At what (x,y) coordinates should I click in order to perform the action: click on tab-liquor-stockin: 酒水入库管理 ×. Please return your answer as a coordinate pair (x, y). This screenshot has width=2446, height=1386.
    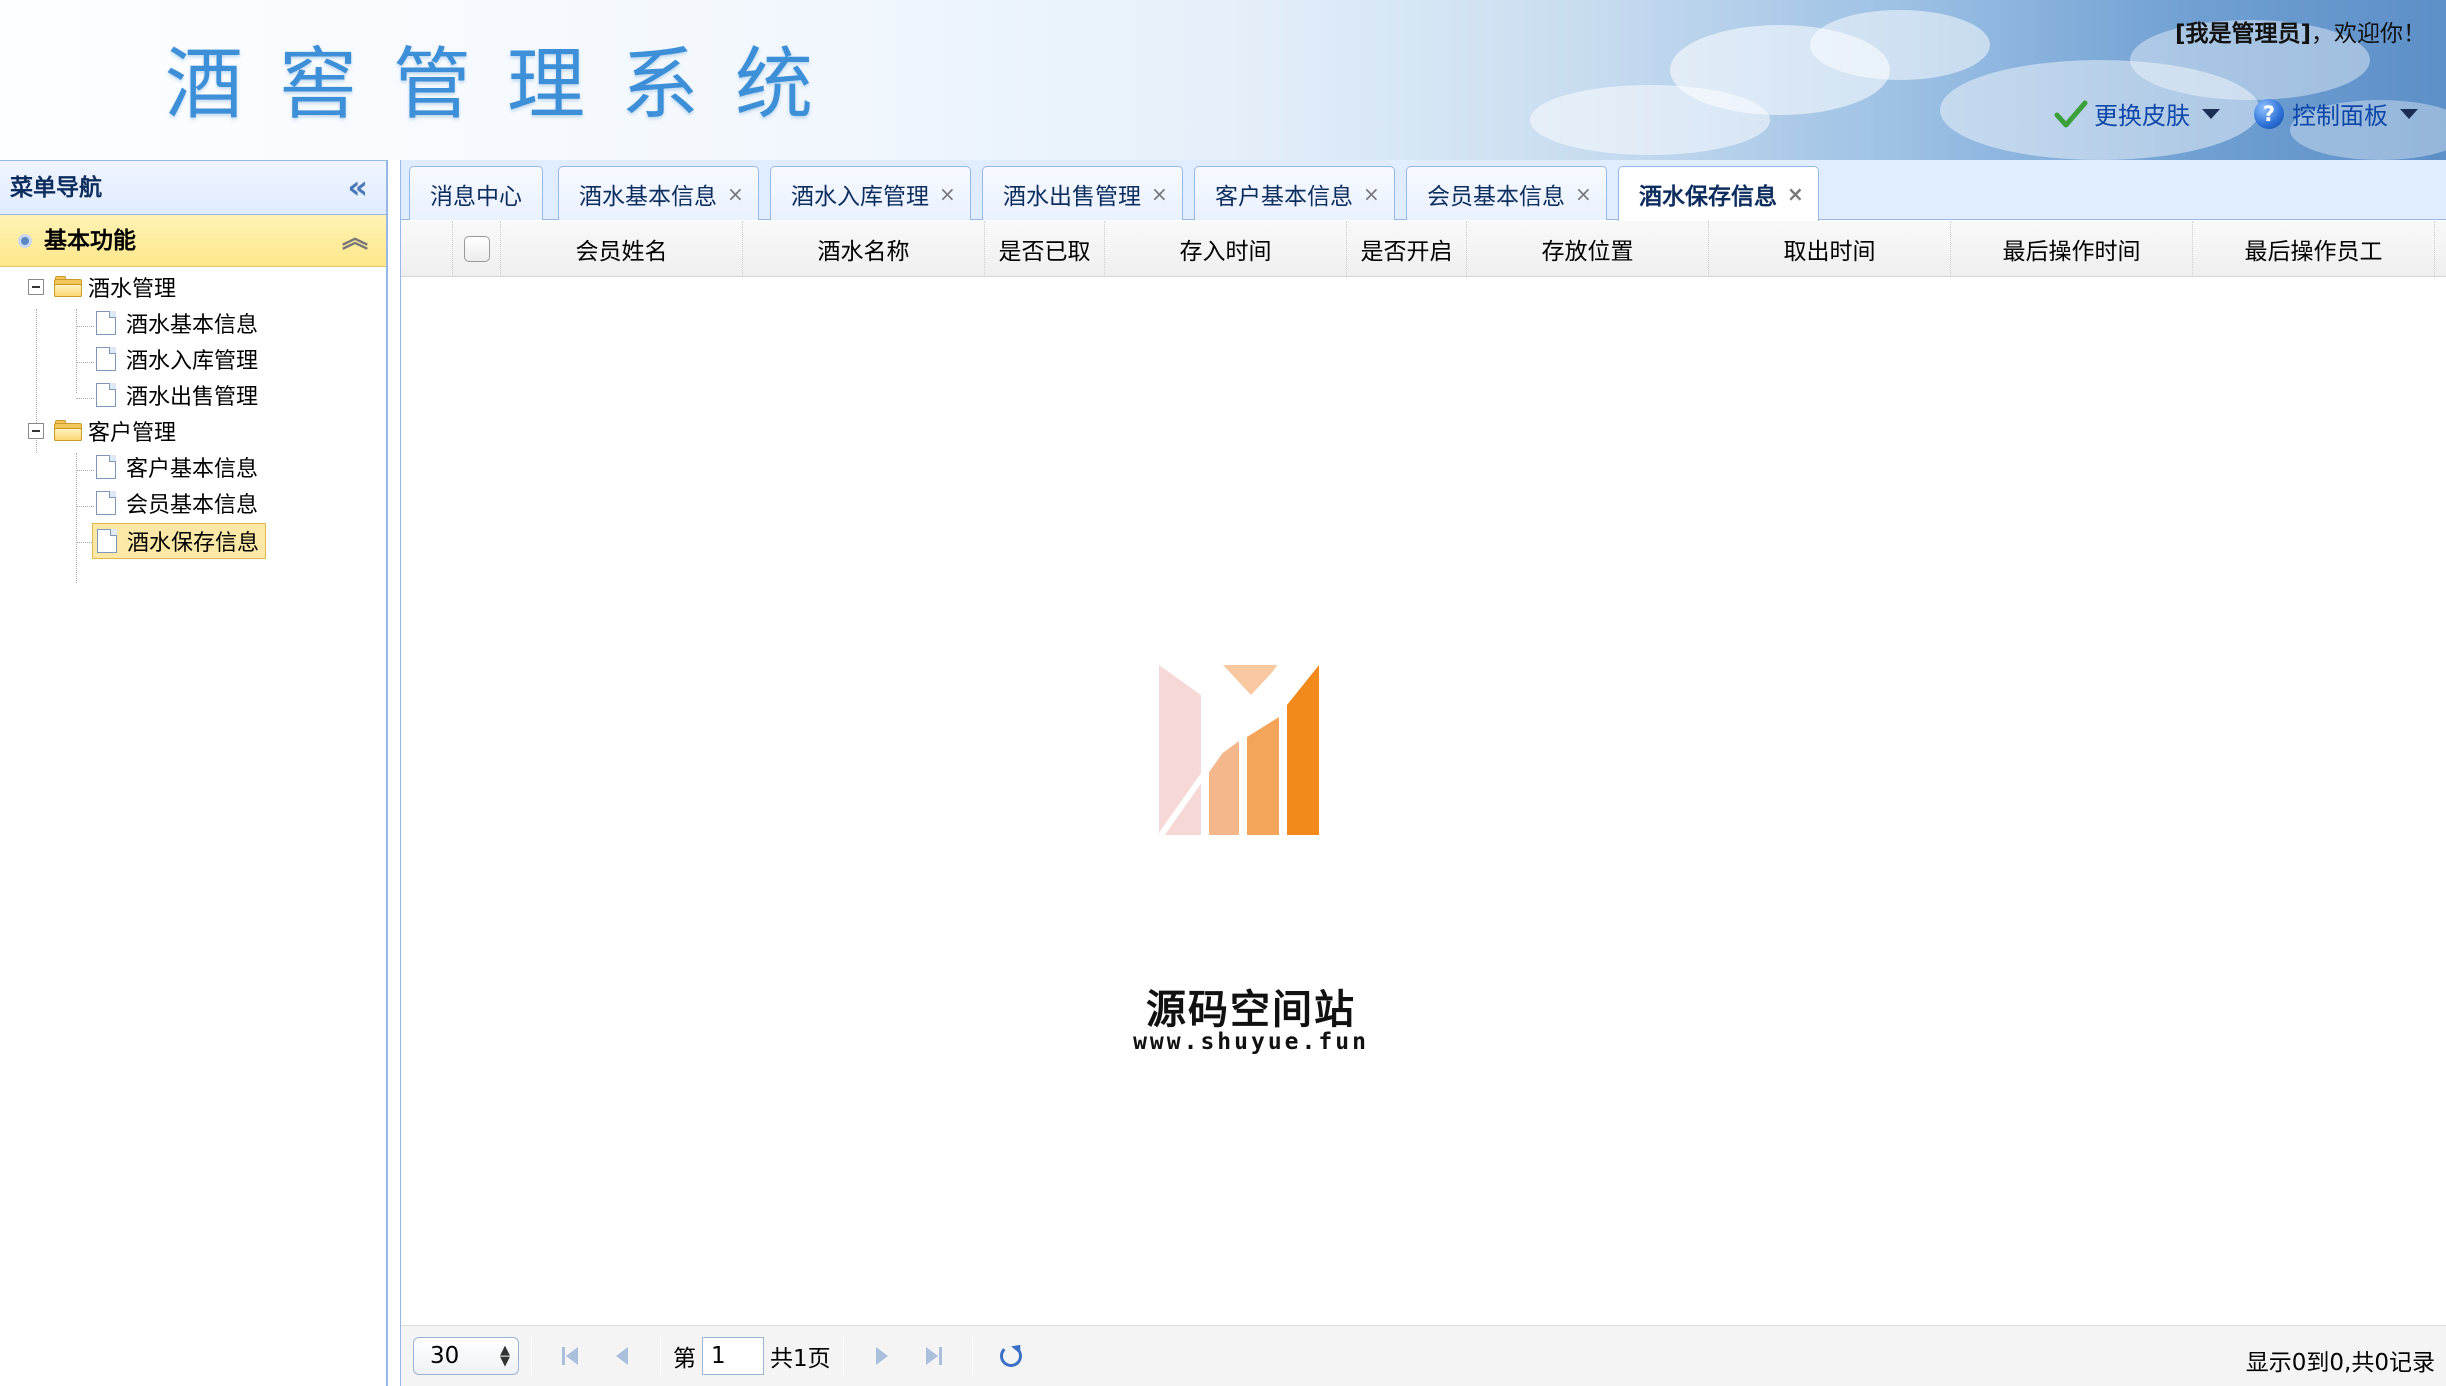
    Looking at the image, I should click on (870, 193).